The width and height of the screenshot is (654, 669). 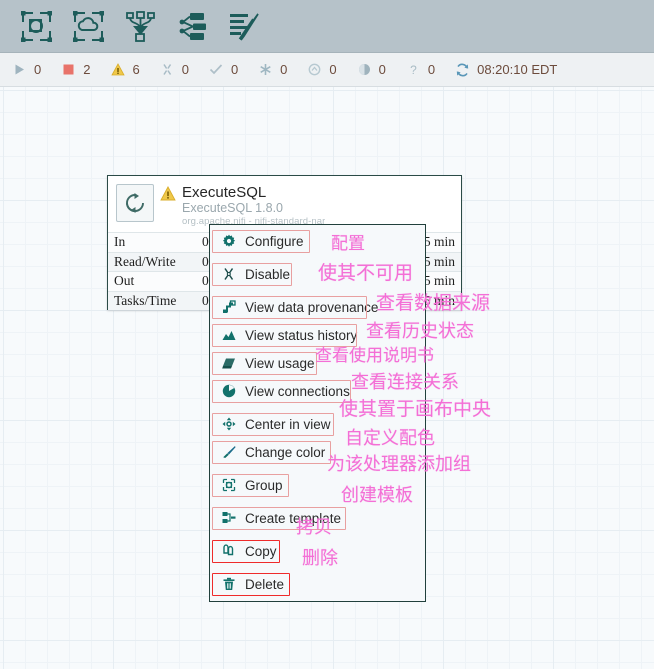 I want to click on status-stopped: 2, so click(x=75, y=69).